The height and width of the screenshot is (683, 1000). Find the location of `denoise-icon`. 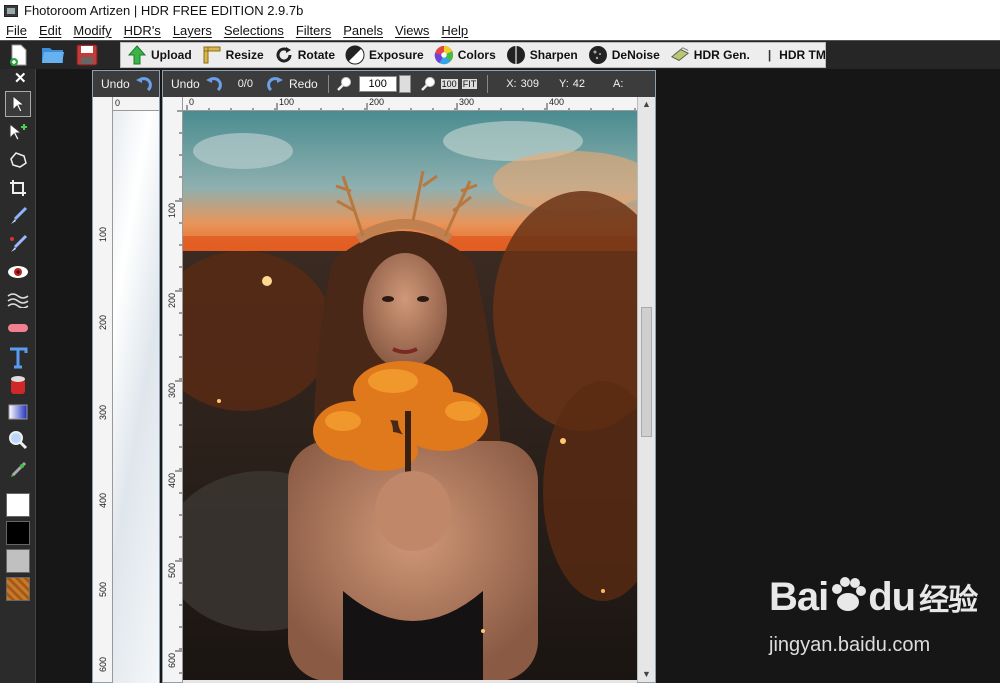

denoise-icon is located at coordinates (597, 55).